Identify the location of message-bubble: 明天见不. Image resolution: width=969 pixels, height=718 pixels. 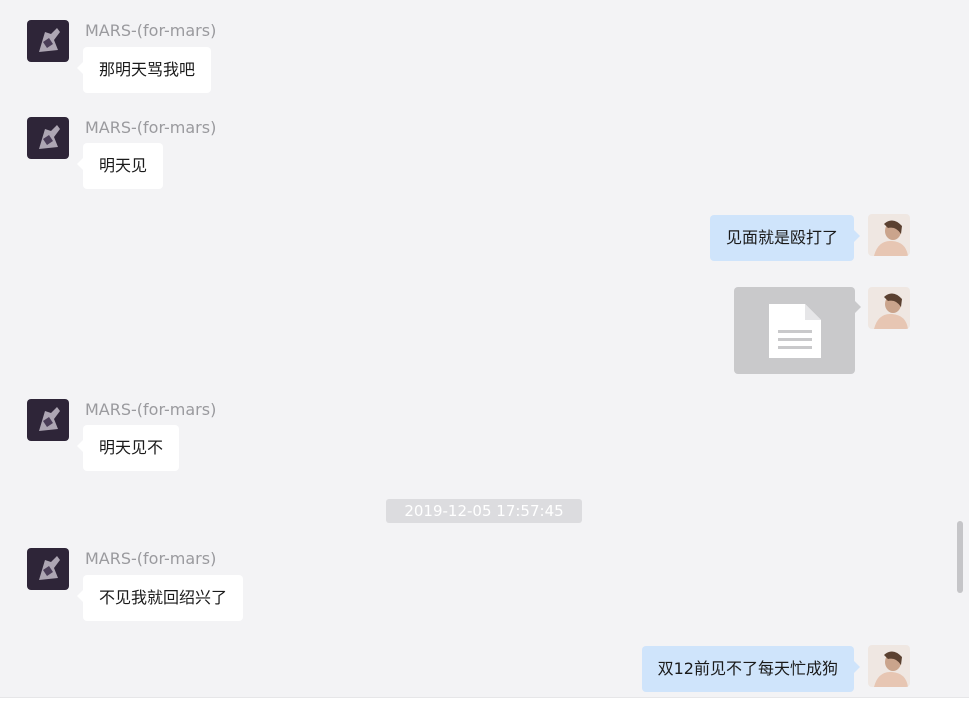
(128, 448).